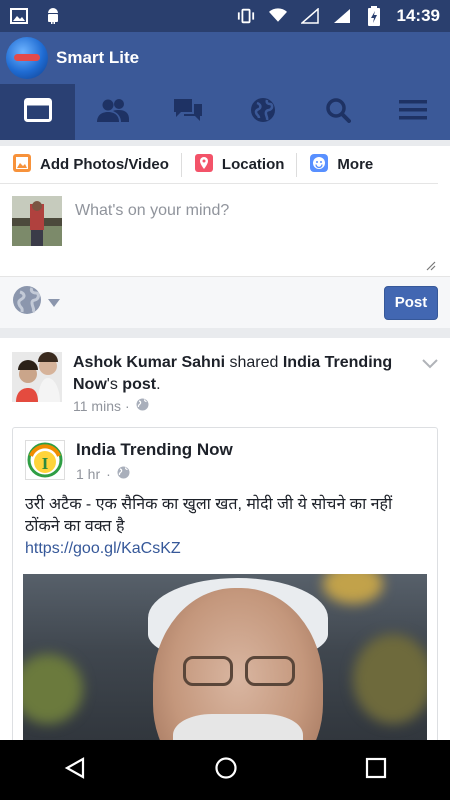 The height and width of the screenshot is (800, 450). I want to click on shared-post-meta: 1 hr ·, so click(103, 474).